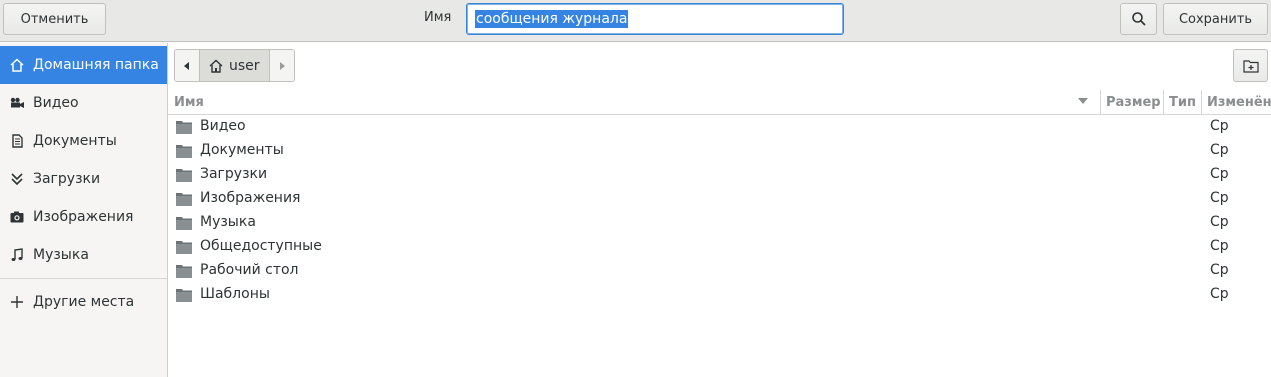 Image resolution: width=1271 pixels, height=377 pixels. I want to click on file-row: Изображения Ср, so click(719, 199).